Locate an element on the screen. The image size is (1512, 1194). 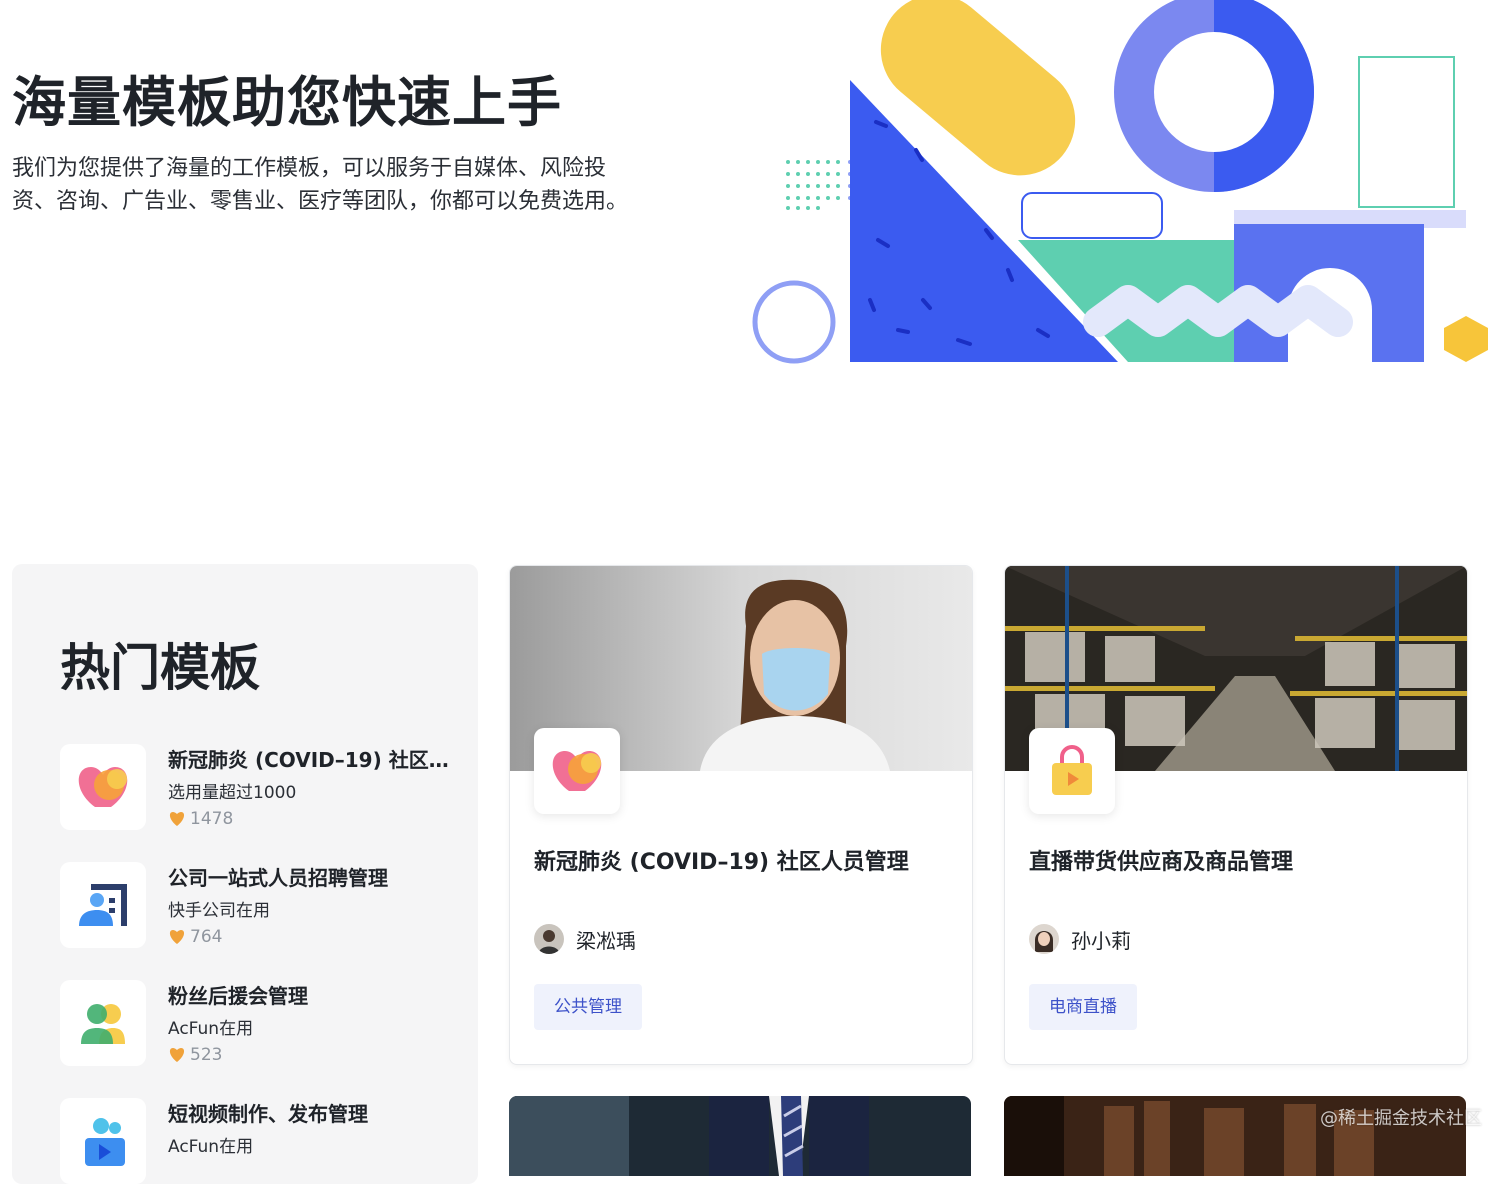
hot-item-covid: 新冠肺炎 (COVID–19) 社区人员管理 选用量超过1000 1478 is located at coordinates (260, 792).